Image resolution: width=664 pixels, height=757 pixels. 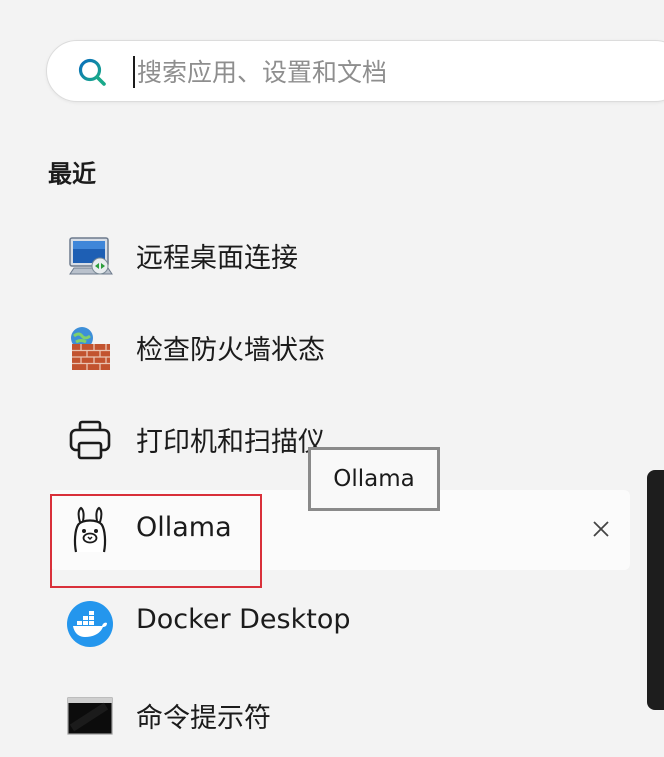 I want to click on close-icon, so click(x=601, y=529).